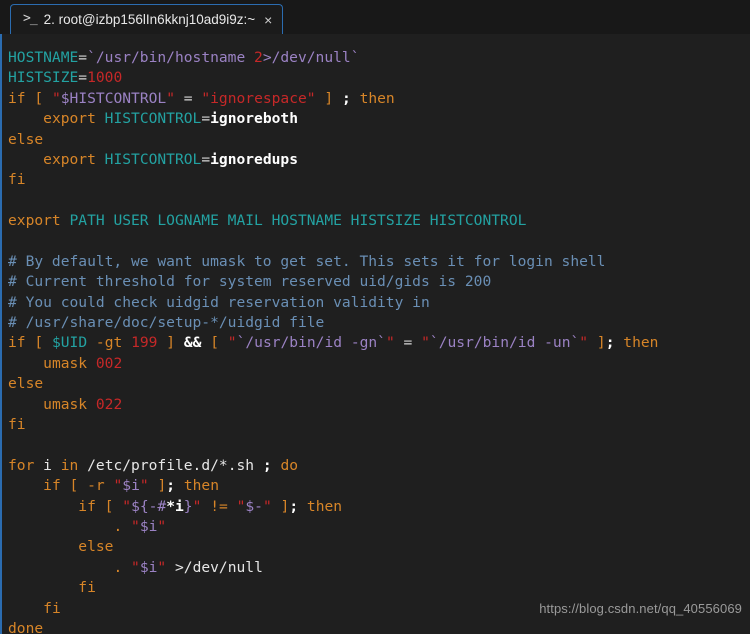 The height and width of the screenshot is (634, 750). I want to click on token-path: >/dev/null`, so click(311, 57).